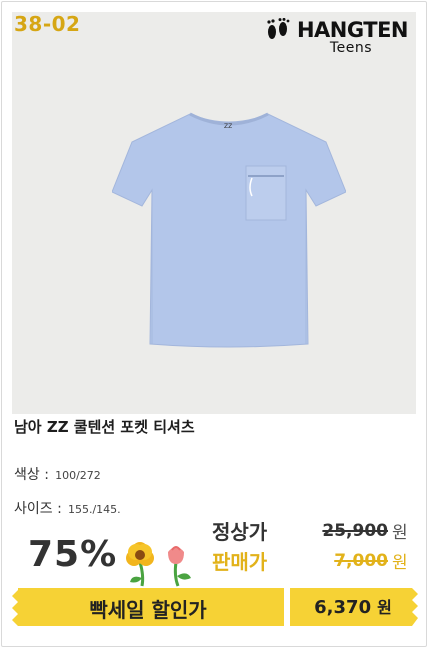 The width and height of the screenshot is (430, 650). Describe the element at coordinates (350, 48) in the screenshot. I see `brand-sub: Teens` at that location.